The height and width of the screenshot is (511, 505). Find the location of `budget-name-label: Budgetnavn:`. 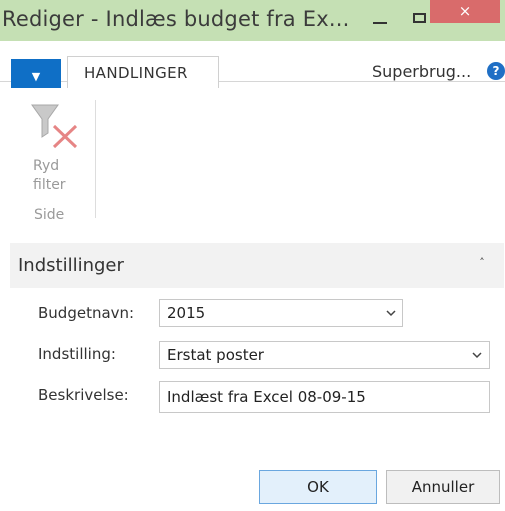

budget-name-label: Budgetnavn: is located at coordinates (86, 313).